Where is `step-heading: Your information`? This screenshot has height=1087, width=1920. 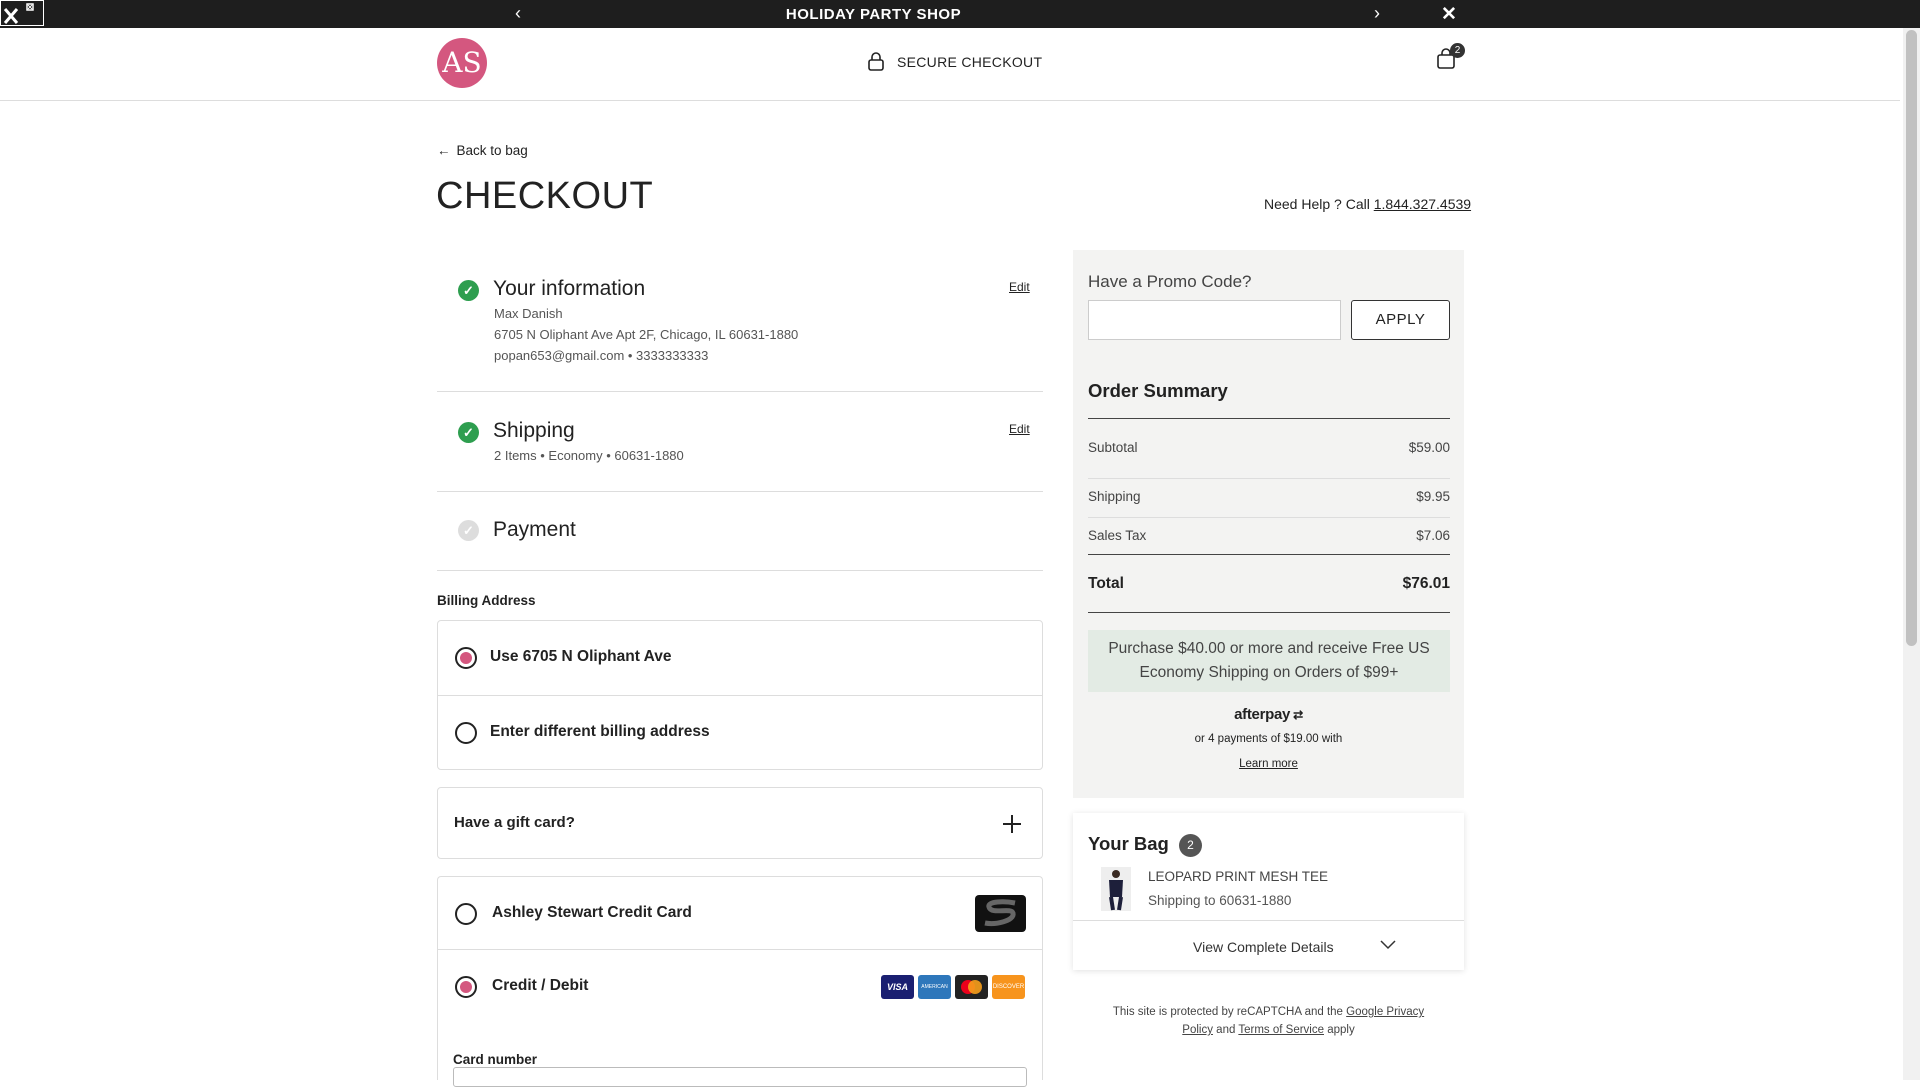 step-heading: Your information is located at coordinates (569, 288).